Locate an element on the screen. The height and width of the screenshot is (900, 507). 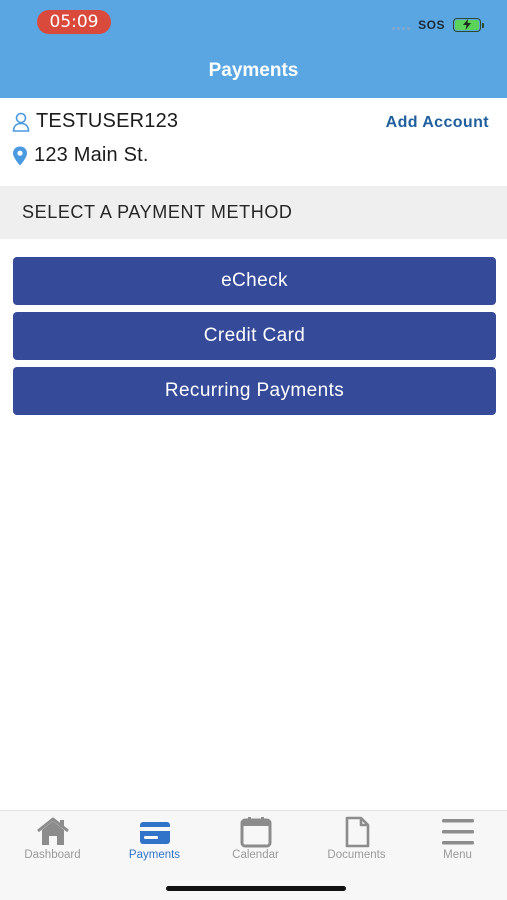
tab-menu: Menu is located at coordinates (457, 842).